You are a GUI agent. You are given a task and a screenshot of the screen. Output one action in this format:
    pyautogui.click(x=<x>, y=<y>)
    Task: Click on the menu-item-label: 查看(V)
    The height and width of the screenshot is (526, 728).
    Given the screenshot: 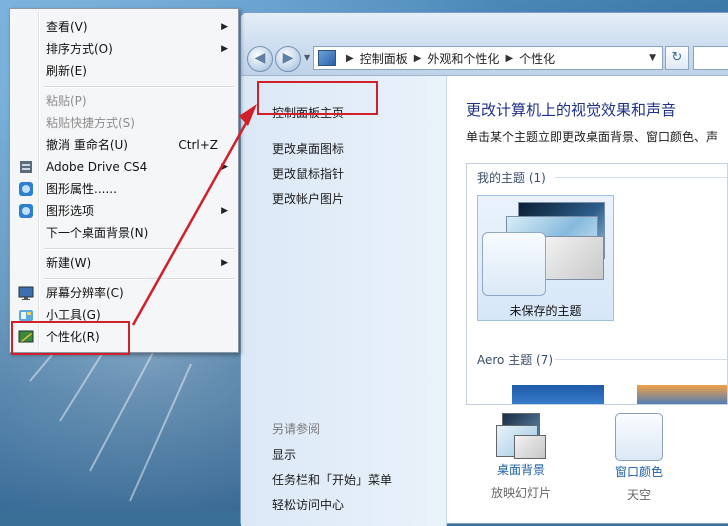 What is the action you would take?
    pyautogui.click(x=67, y=27)
    